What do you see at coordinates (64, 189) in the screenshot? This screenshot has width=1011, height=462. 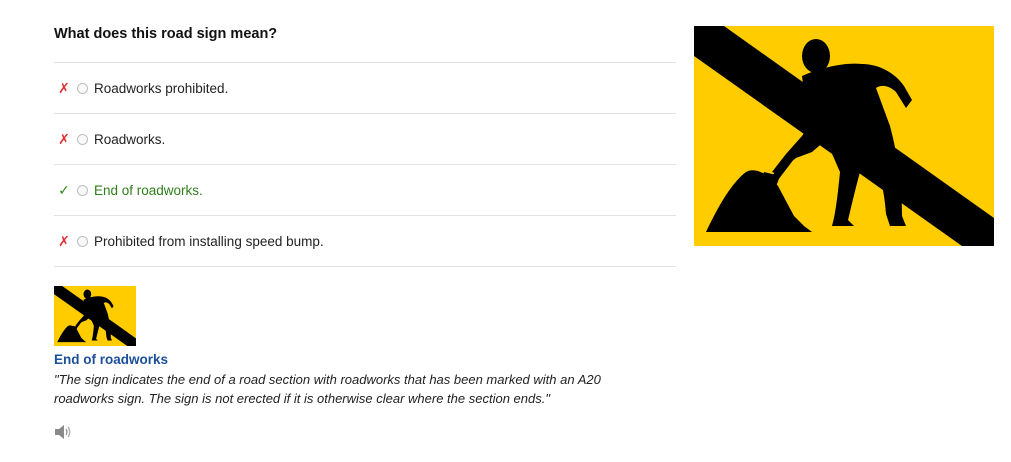 I see `correct-mark-icon: ✓` at bounding box center [64, 189].